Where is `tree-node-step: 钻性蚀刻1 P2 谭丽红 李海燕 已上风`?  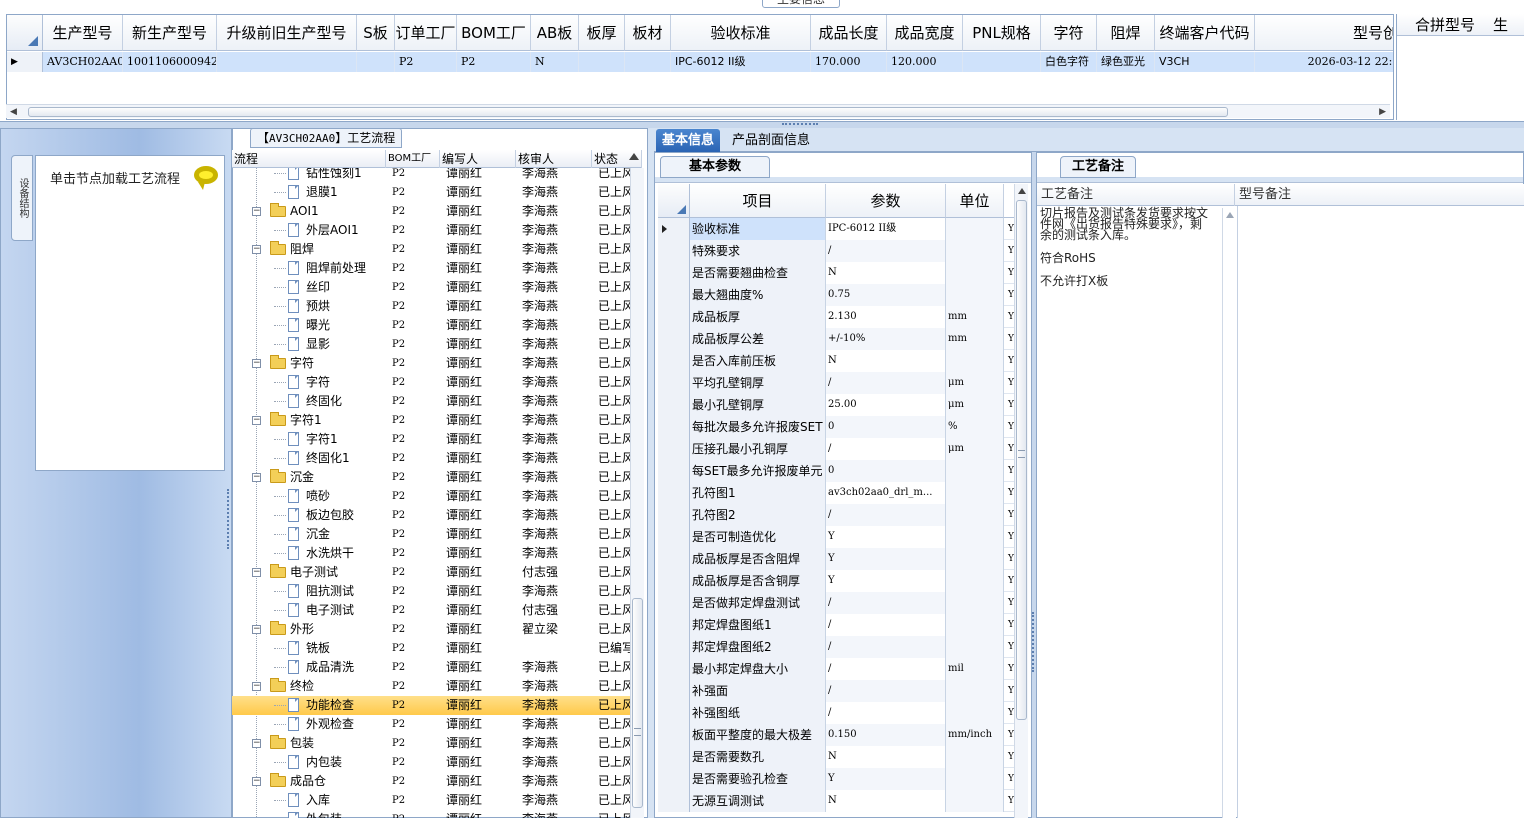
tree-node-step: 钻性蚀刻1 P2 谭丽红 李海燕 已上风 is located at coordinates (431, 175).